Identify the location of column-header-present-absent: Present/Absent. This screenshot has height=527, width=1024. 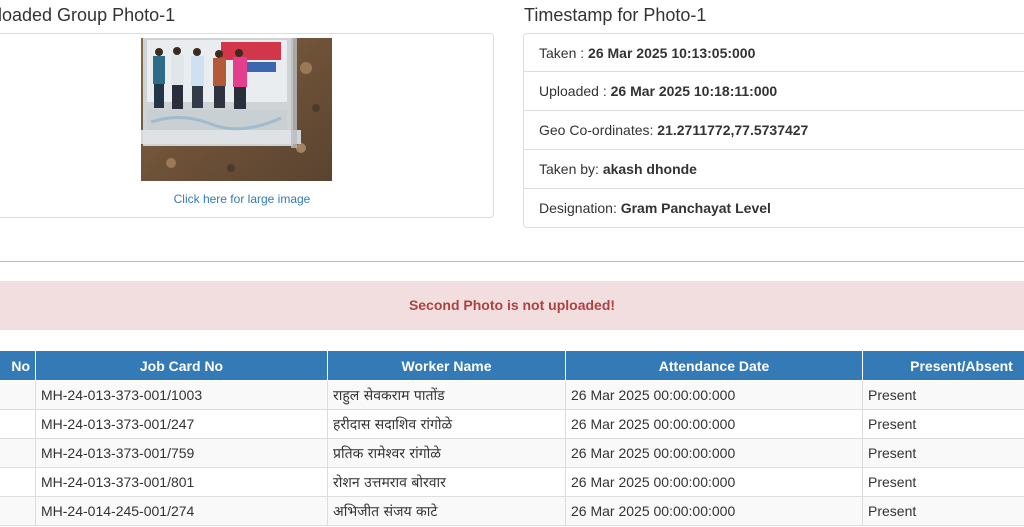
(943, 365).